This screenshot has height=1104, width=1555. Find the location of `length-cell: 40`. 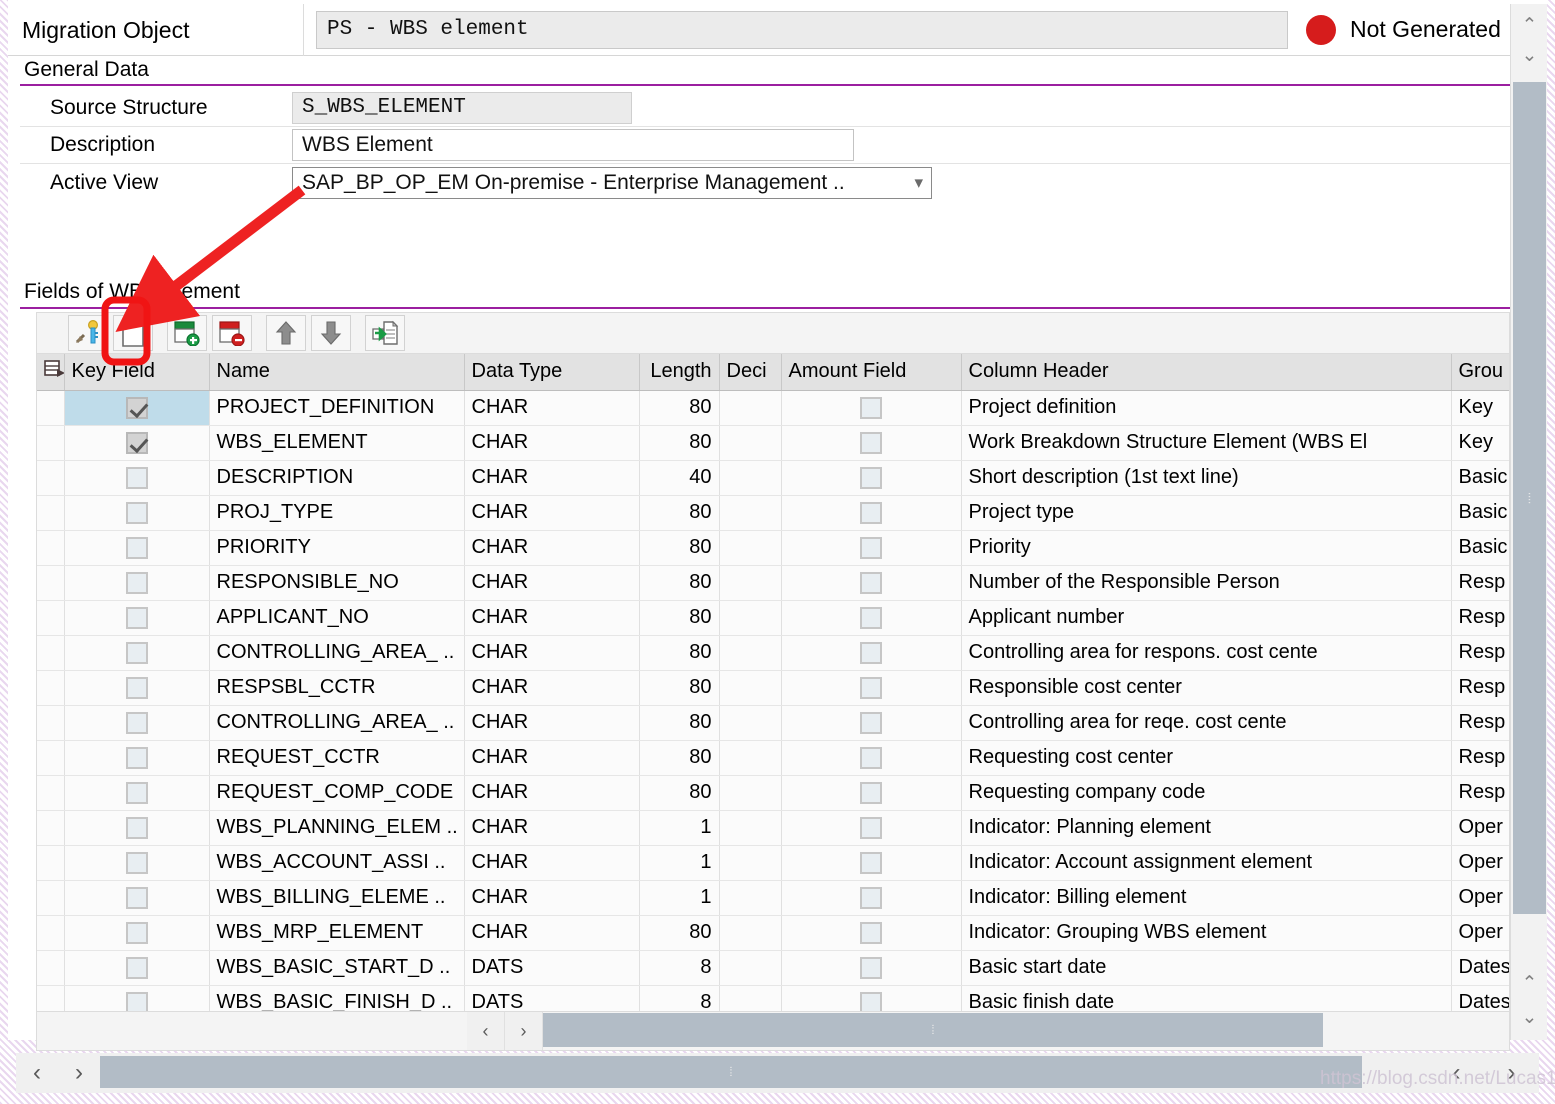

length-cell: 40 is located at coordinates (679, 478).